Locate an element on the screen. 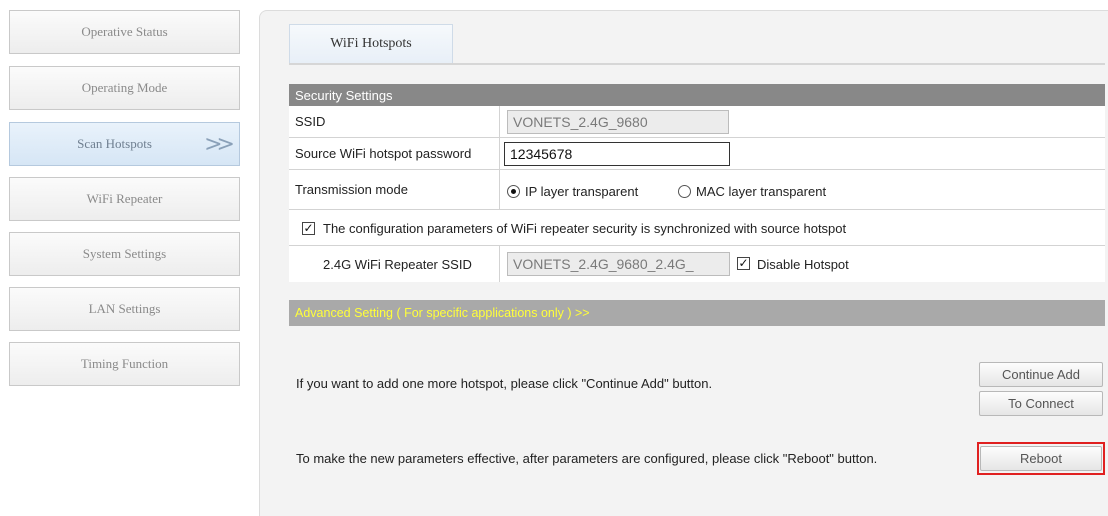 This screenshot has height=516, width=1108. sidebar-item-operating-mode: Operating Mode is located at coordinates (124, 88).